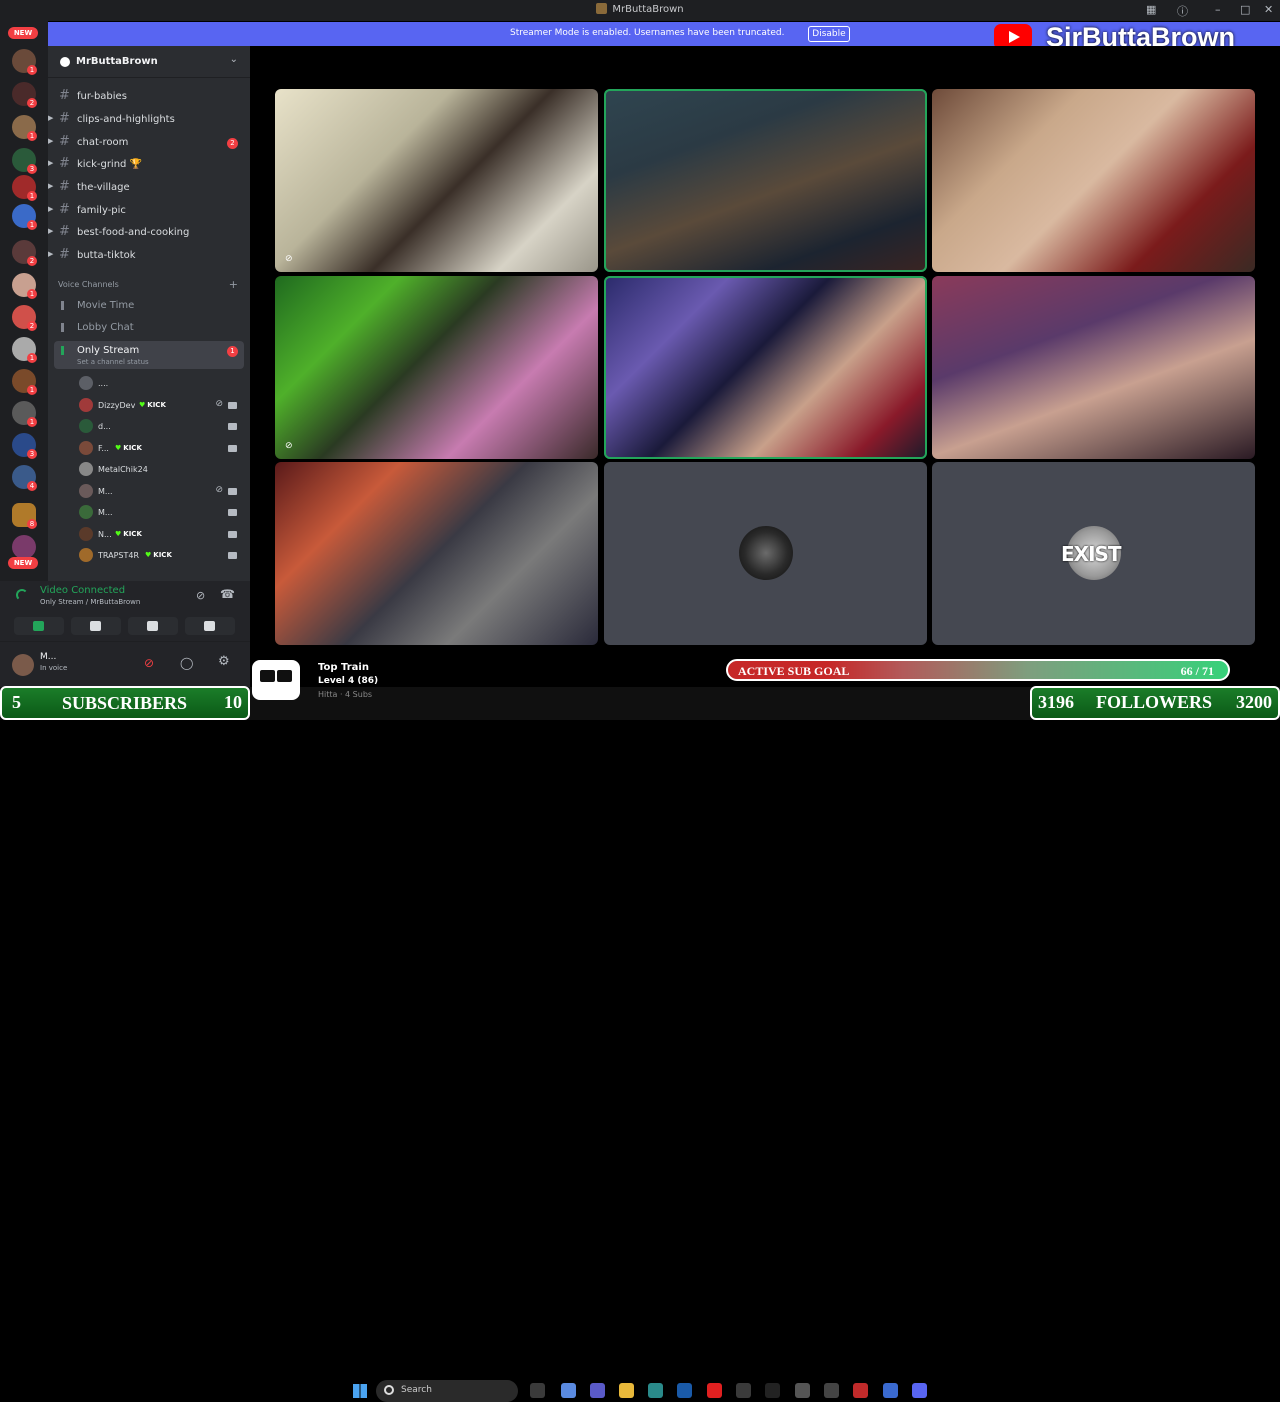 The height and width of the screenshot is (1402, 1280). I want to click on teams-icon, so click(597, 1390).